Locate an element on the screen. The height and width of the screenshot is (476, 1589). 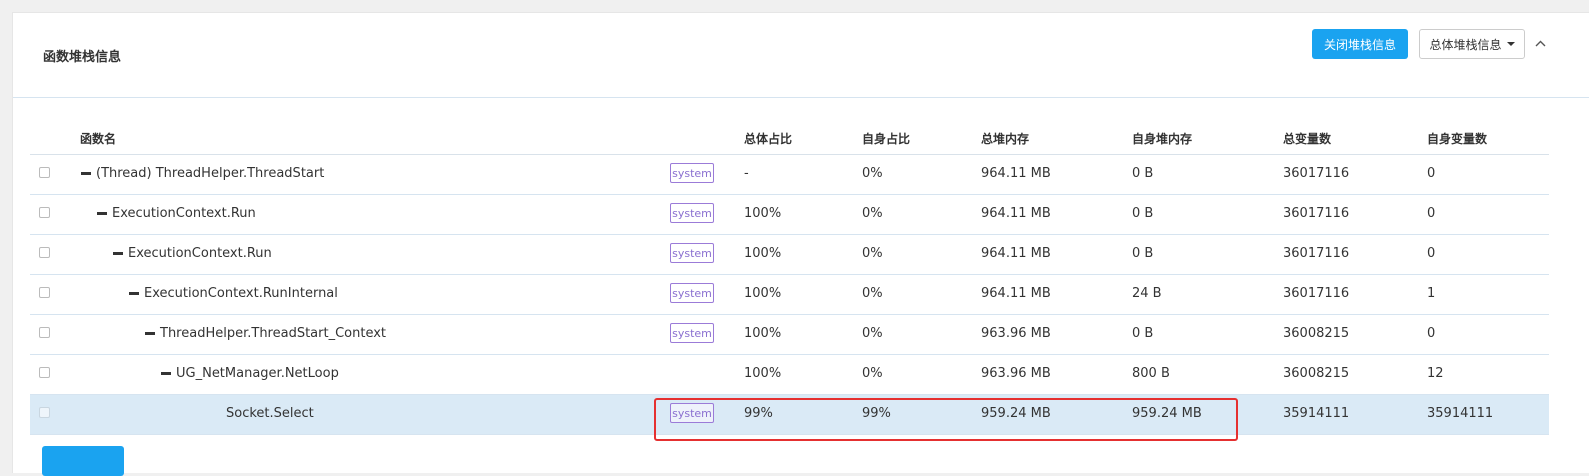
col-total-vars: 总变量数 is located at coordinates (1307, 138).